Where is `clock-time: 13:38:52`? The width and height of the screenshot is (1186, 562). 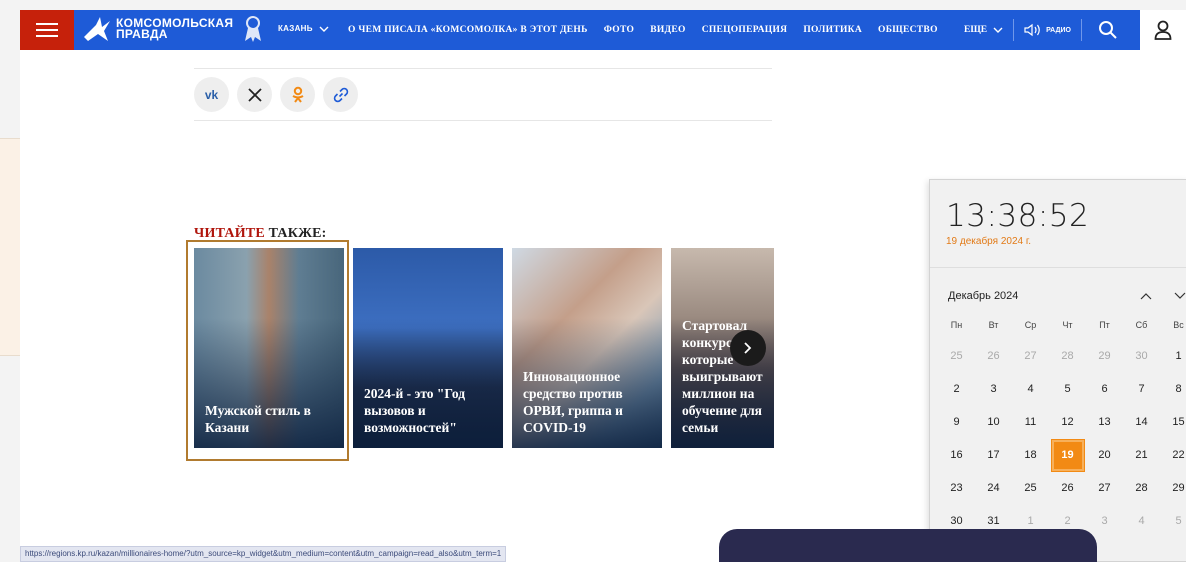 clock-time: 13:38:52 is located at coordinates (1018, 216).